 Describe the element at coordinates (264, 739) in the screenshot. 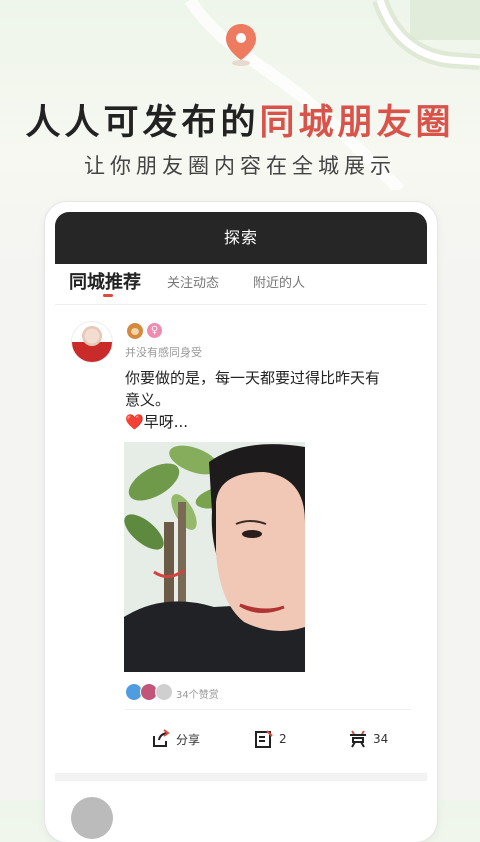

I see `comment-icon` at that location.